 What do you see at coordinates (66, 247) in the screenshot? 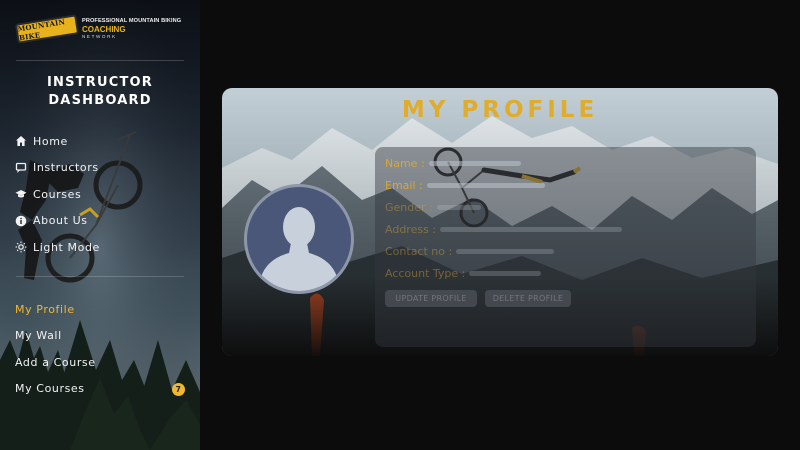
I see `nav-item-label: Light Mode` at bounding box center [66, 247].